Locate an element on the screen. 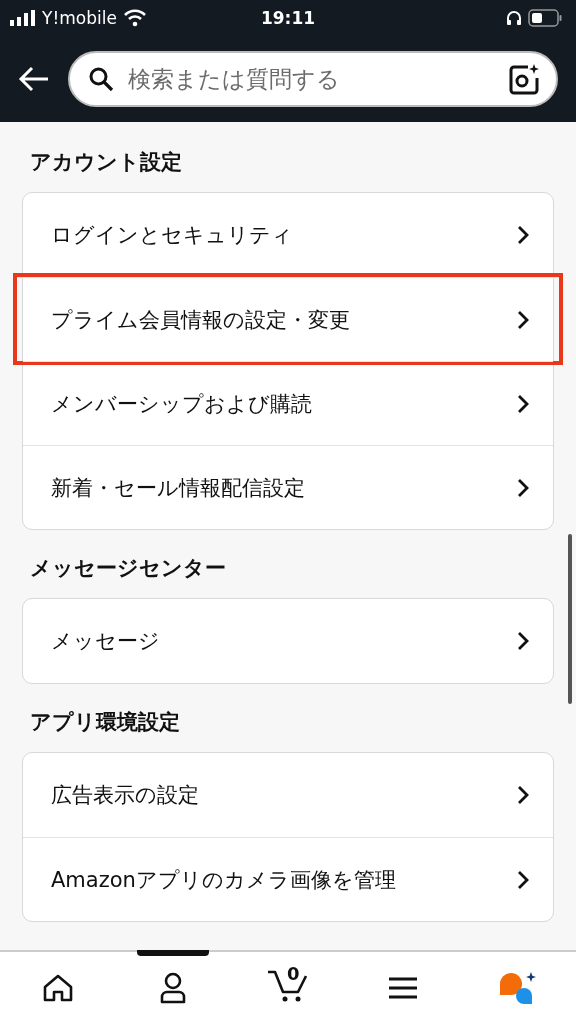 This screenshot has width=576, height=1024. settings-row: メッセージ is located at coordinates (288, 641).